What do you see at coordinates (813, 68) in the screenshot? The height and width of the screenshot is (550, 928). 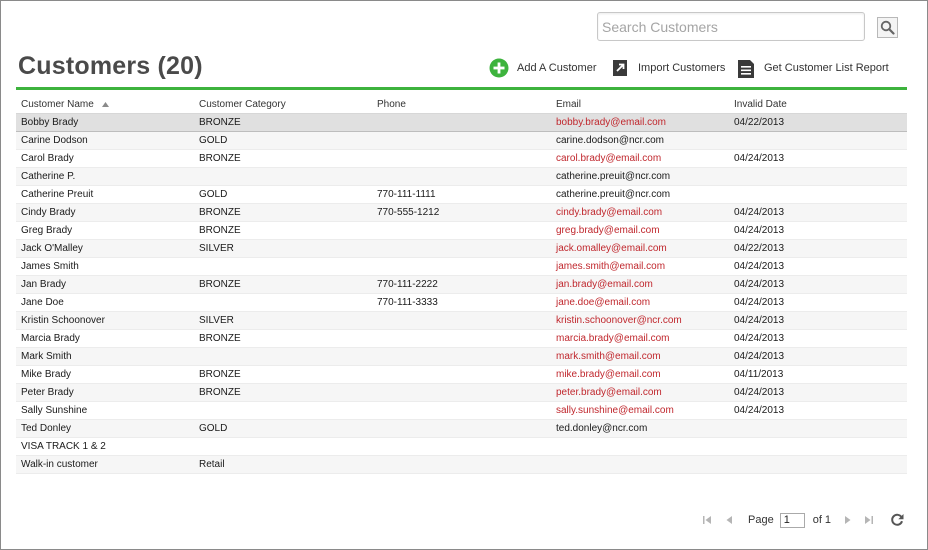 I see `customer-list-report-button: Get Customer List Report` at bounding box center [813, 68].